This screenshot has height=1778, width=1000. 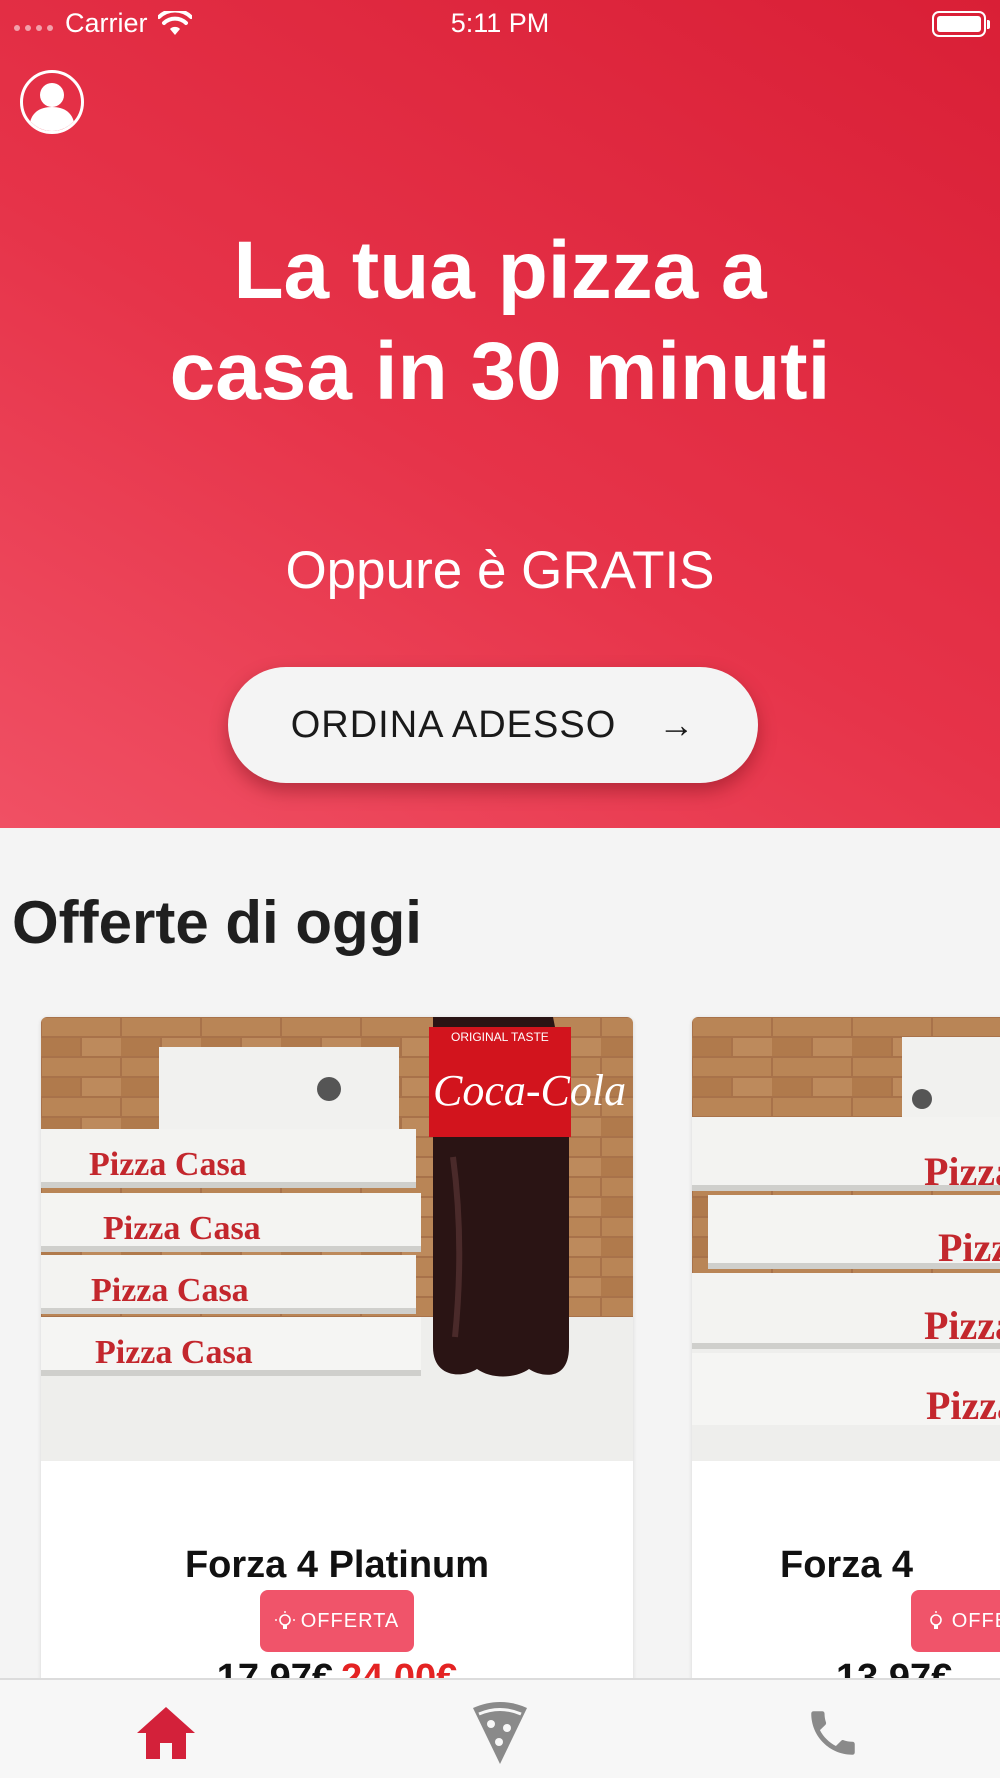 I want to click on hero-subtitle: Oppure è GRATIS, so click(x=500, y=570).